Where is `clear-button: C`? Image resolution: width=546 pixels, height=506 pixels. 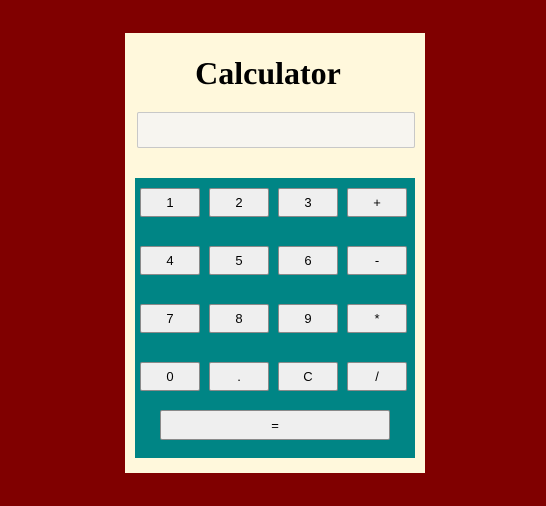 clear-button: C is located at coordinates (308, 376).